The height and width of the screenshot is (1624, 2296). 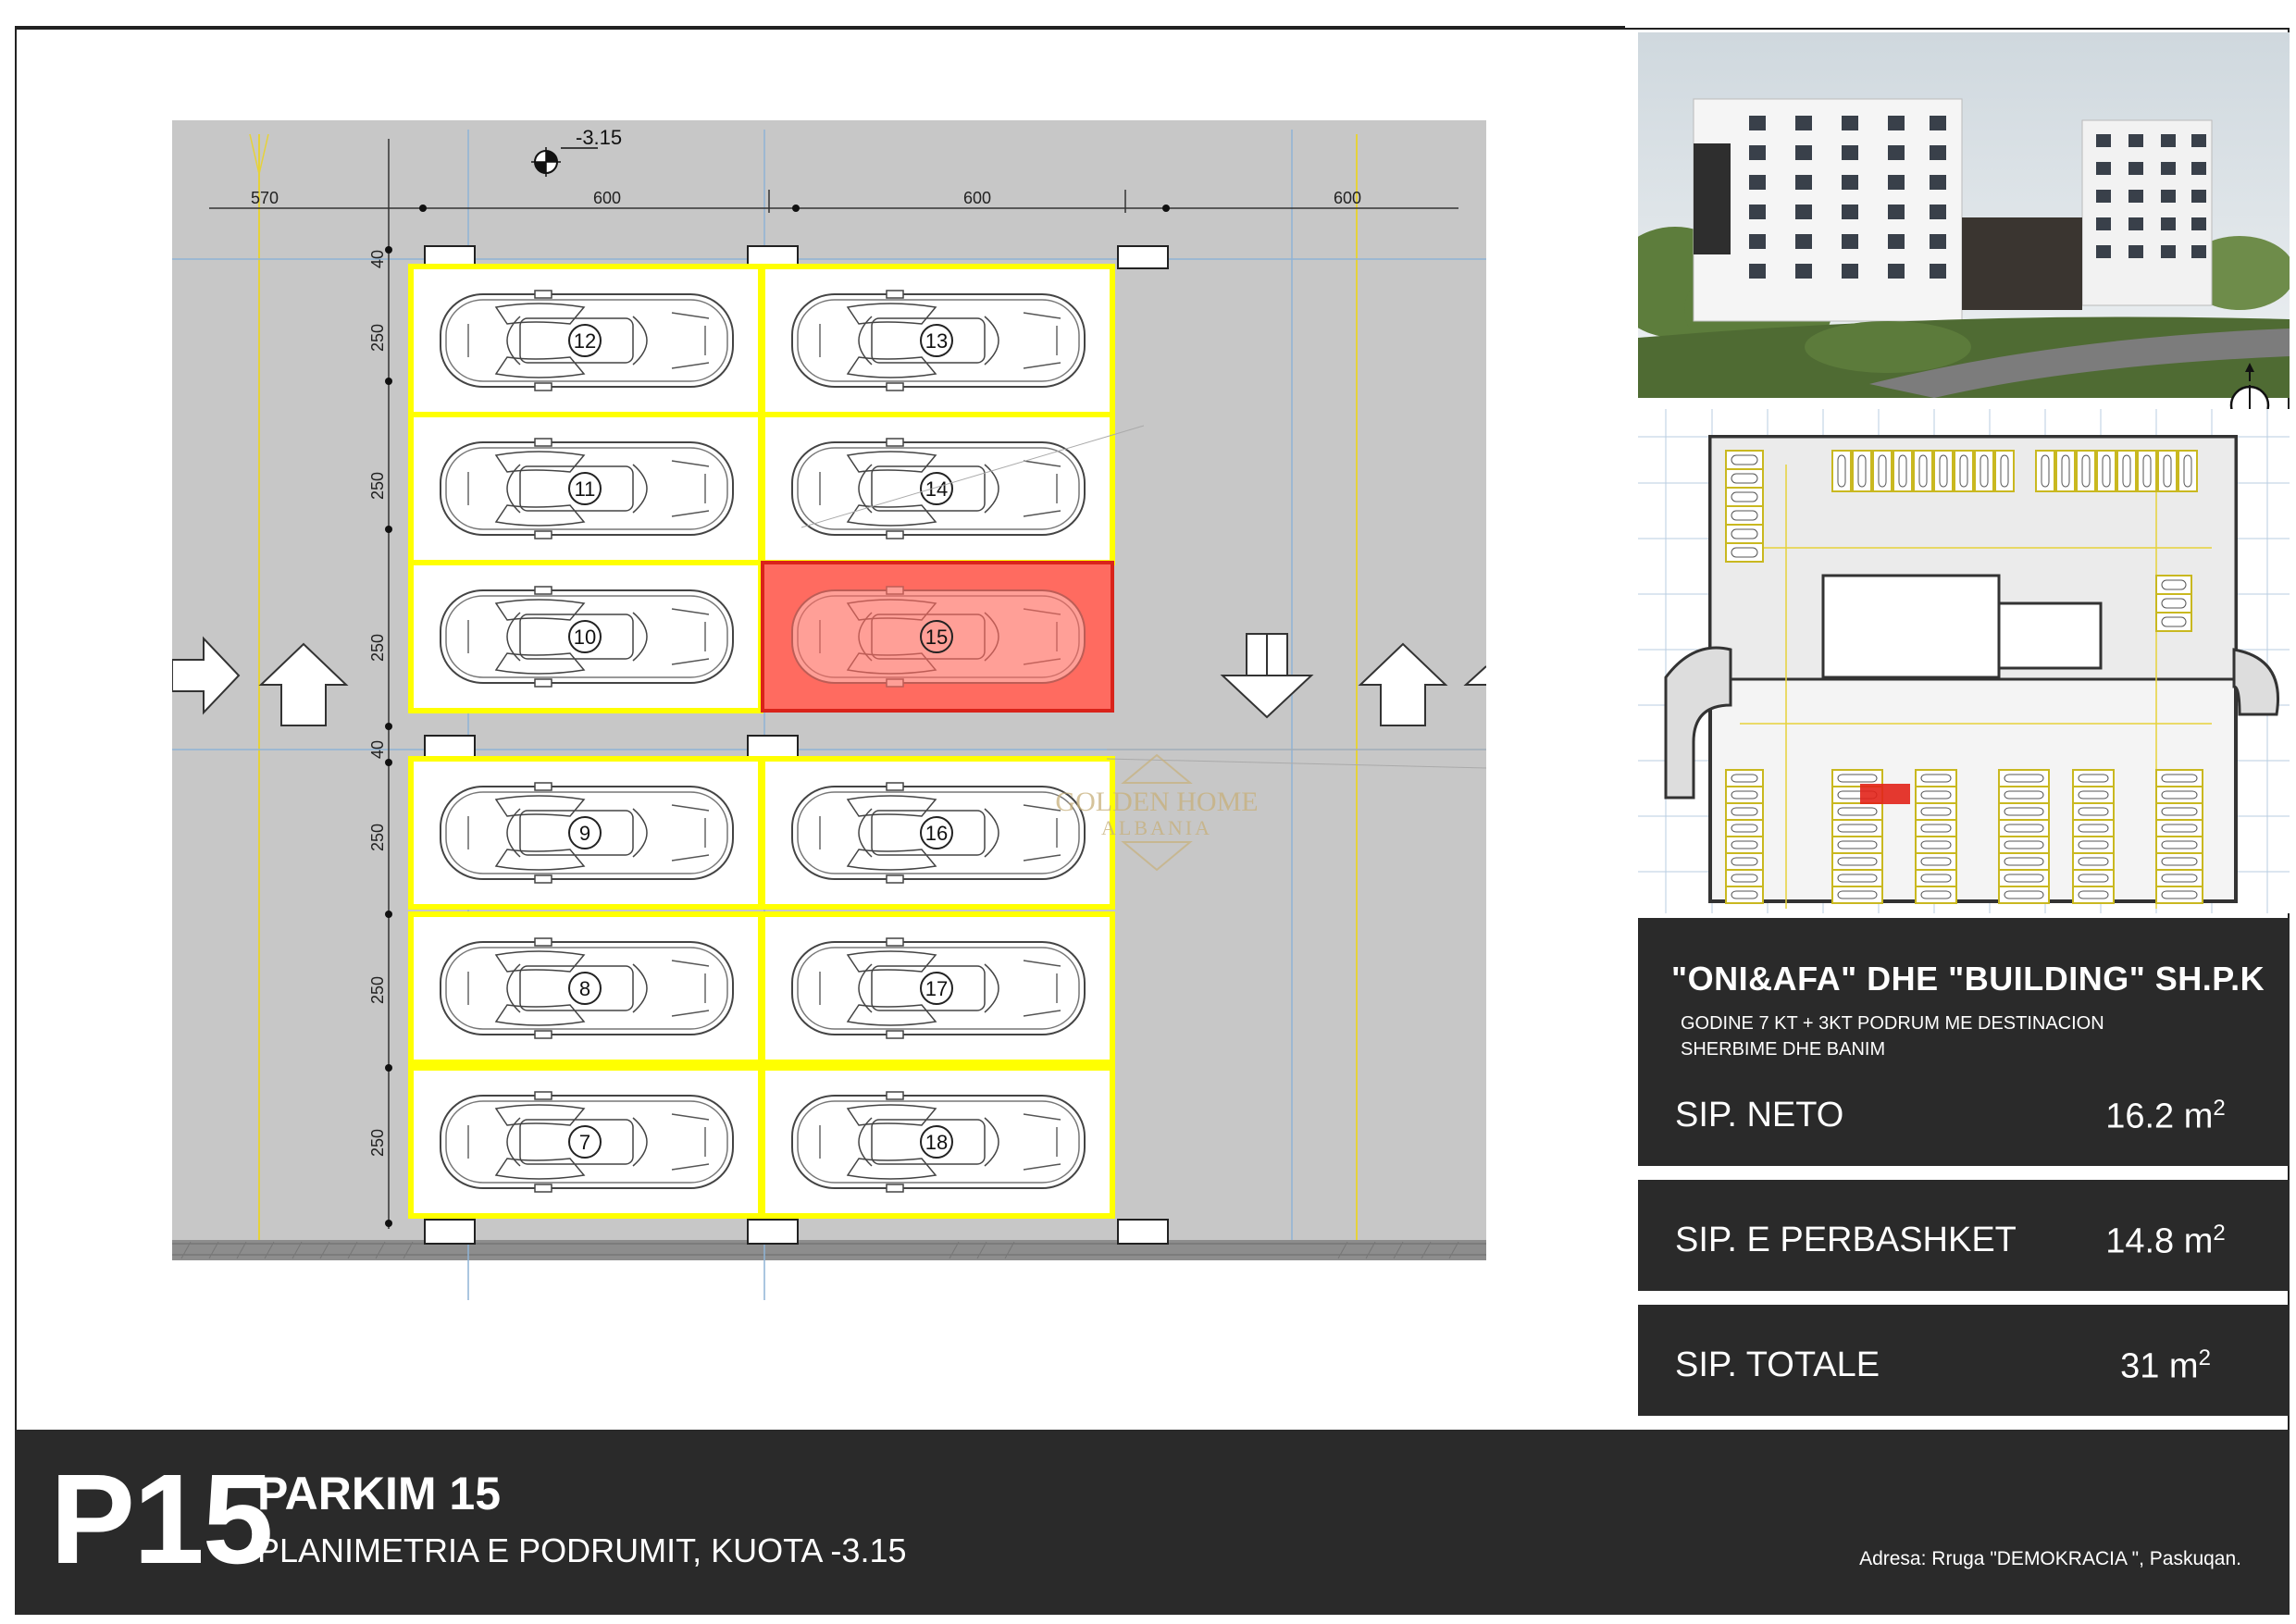 I want to click on row-dimension-1: 250, so click(x=378, y=338).